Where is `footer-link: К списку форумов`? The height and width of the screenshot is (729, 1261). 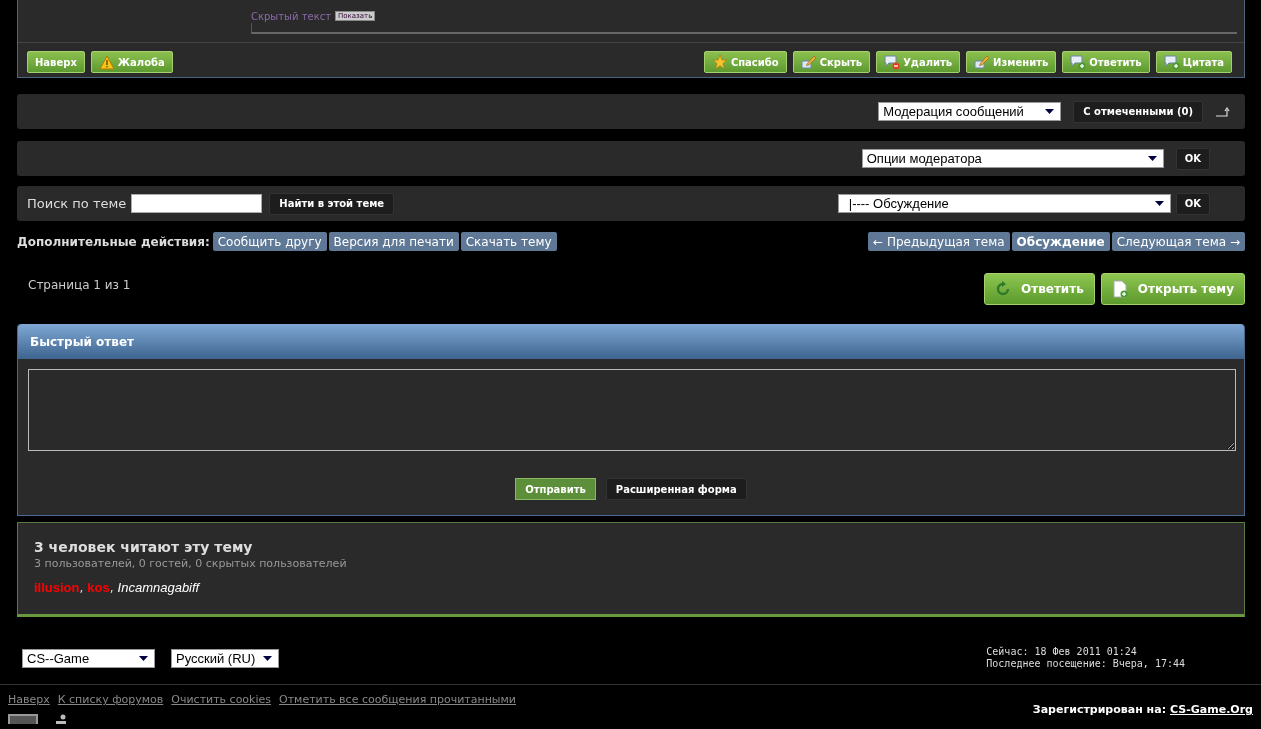 footer-link: К списку форумов is located at coordinates (110, 704).